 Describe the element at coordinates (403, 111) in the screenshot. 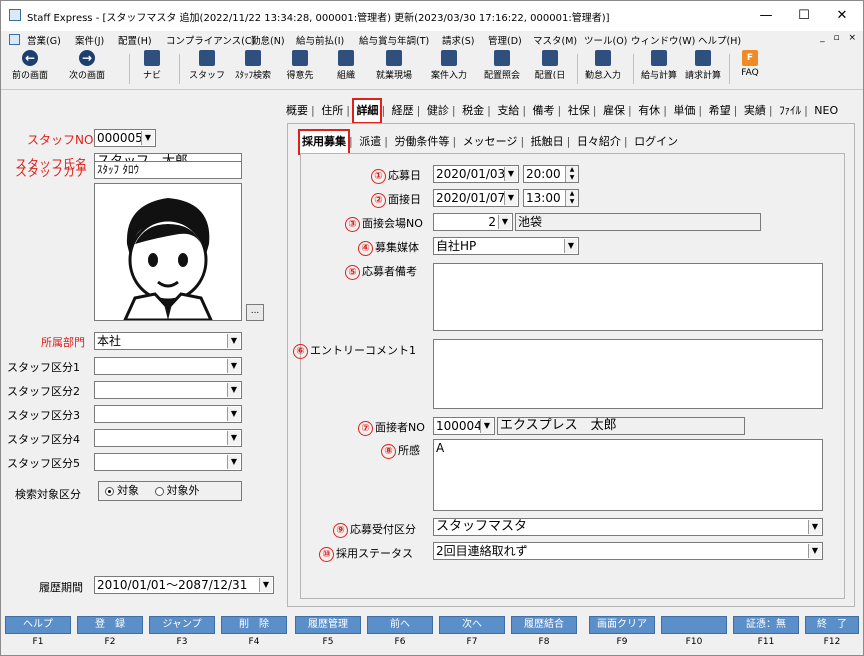

I see `tab-career: 経歴` at that location.